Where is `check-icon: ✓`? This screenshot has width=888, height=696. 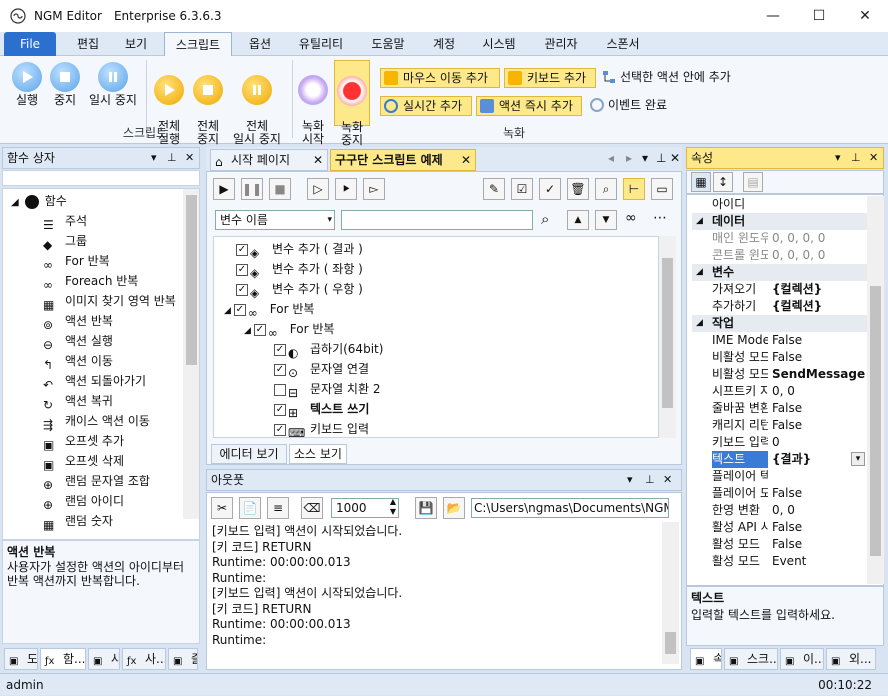
check-icon: ✓ is located at coordinates (550, 189).